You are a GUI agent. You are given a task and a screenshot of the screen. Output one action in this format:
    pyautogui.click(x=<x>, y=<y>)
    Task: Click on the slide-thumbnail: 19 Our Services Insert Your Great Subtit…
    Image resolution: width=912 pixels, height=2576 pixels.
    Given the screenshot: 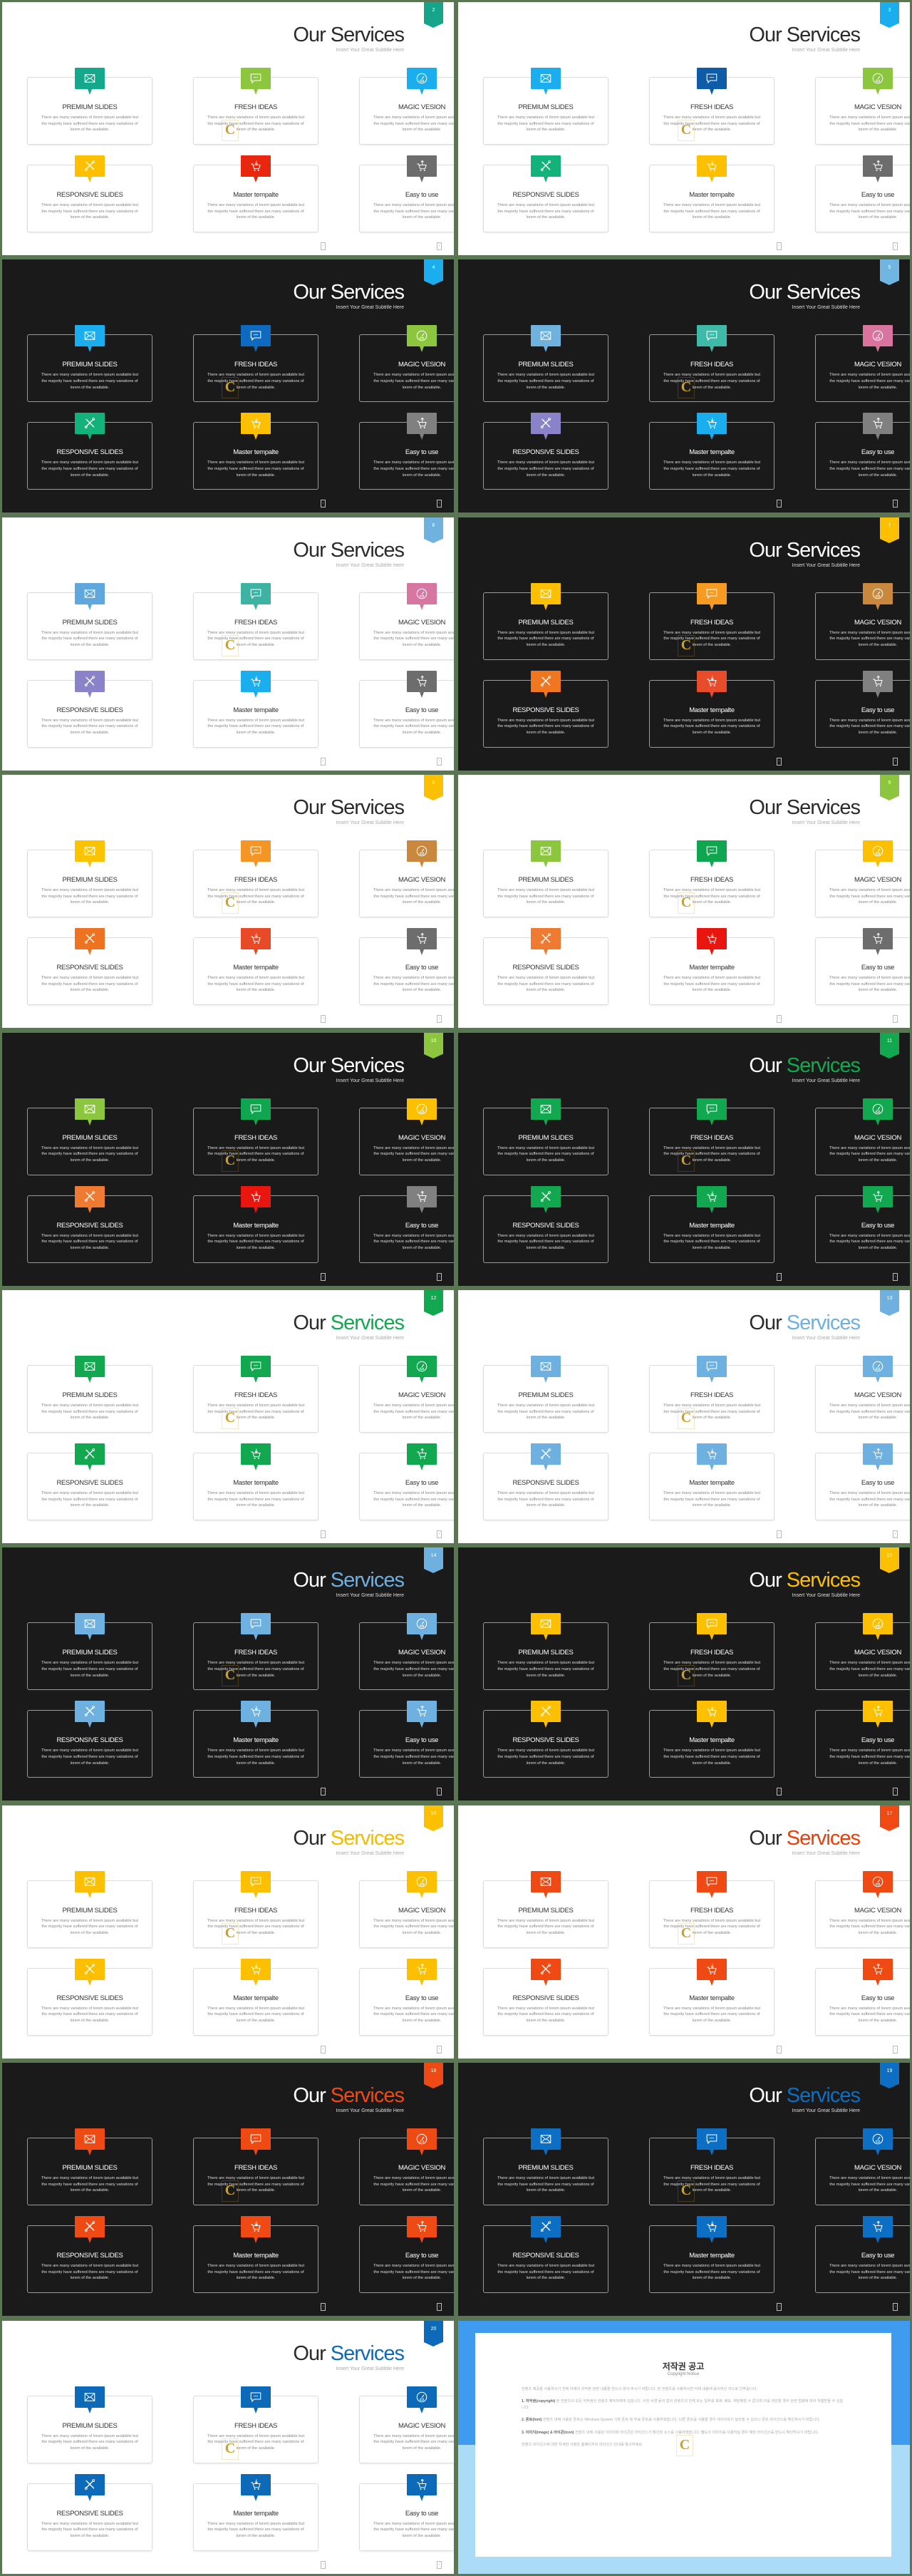 What is the action you would take?
    pyautogui.click(x=684, y=2189)
    